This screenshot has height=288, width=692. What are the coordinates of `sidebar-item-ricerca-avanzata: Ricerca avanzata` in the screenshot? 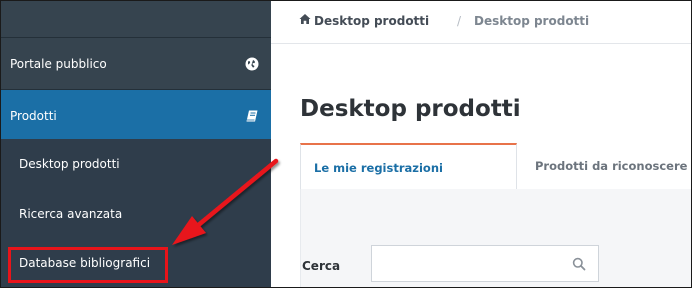 It's located at (136, 214).